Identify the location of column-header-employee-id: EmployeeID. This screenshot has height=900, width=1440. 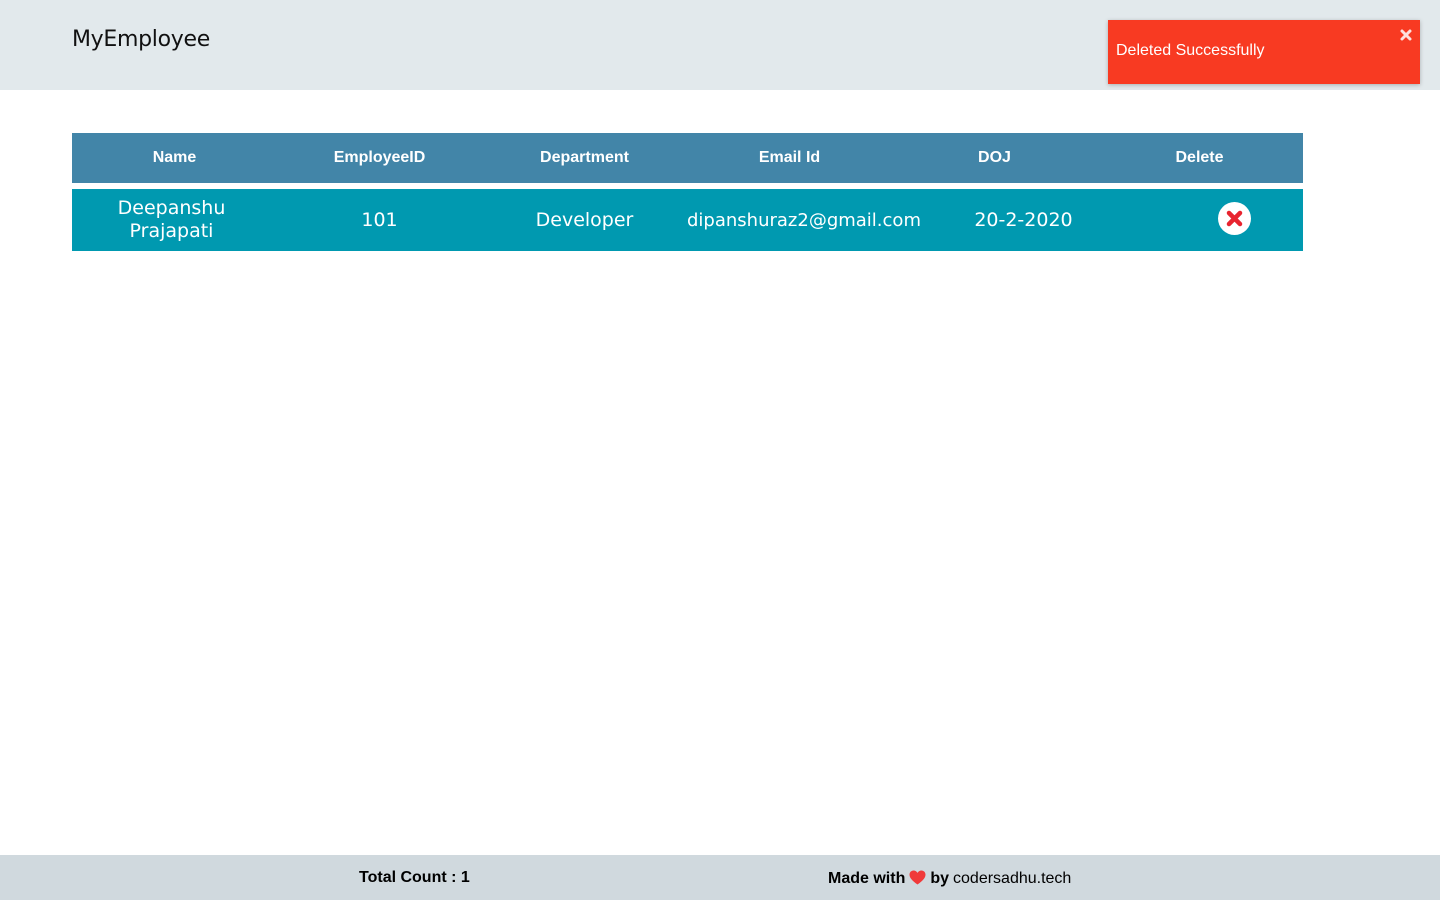
(379, 157).